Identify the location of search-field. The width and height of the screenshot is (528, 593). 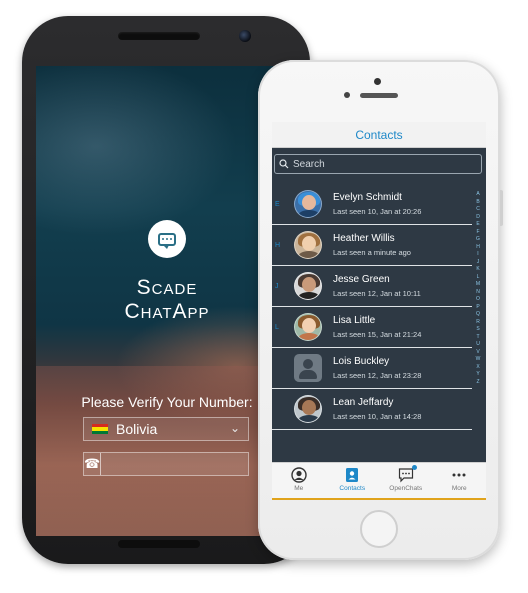
(378, 164).